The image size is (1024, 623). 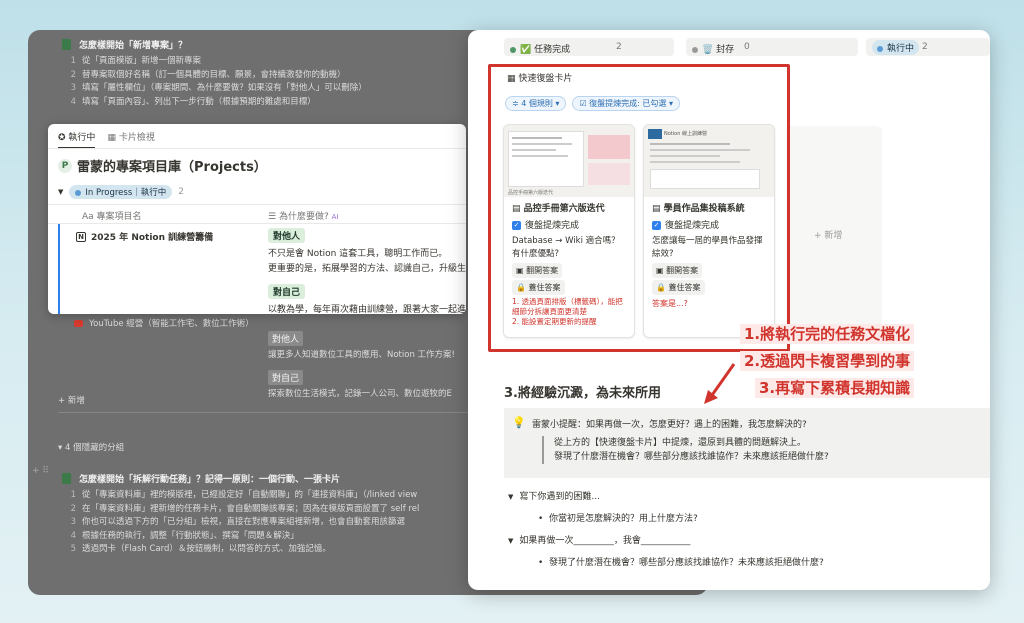 What do you see at coordinates (536, 103) in the screenshot?
I see `filter-rules-chip: ≑ 4 個規則 ▾` at bounding box center [536, 103].